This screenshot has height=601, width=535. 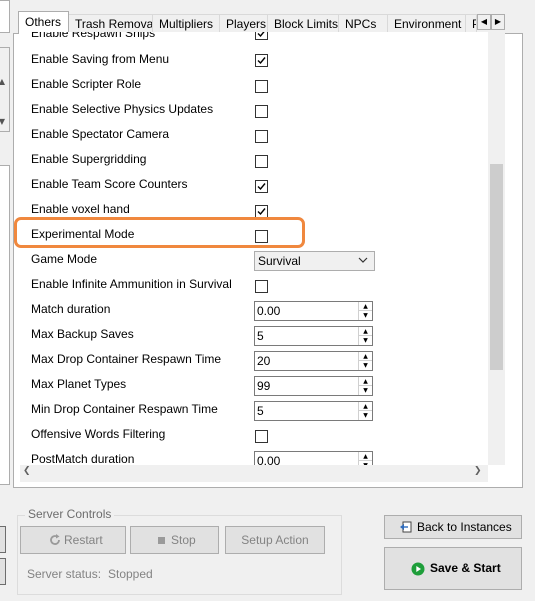 I want to click on setting-row-game-mode: Game Mode Survival, so click(x=254, y=263).